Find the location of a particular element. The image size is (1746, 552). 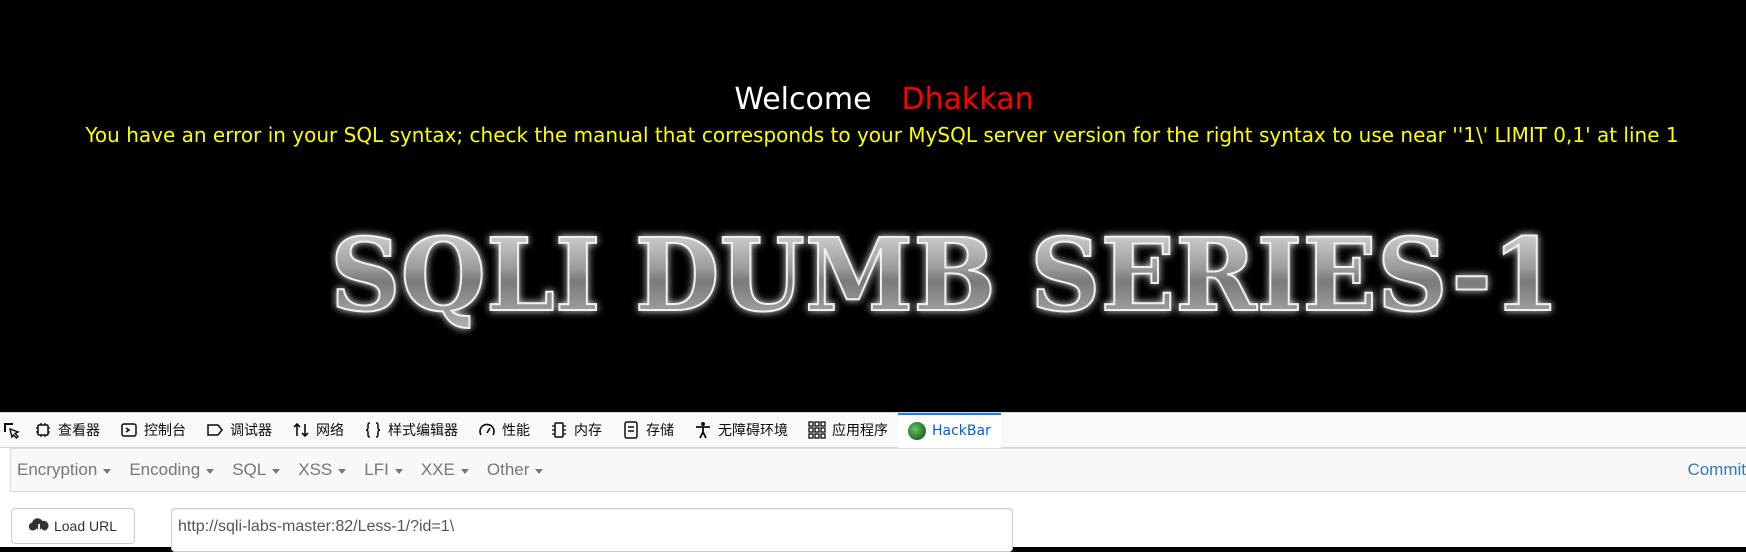

cloud-download-icon is located at coordinates (38, 526).